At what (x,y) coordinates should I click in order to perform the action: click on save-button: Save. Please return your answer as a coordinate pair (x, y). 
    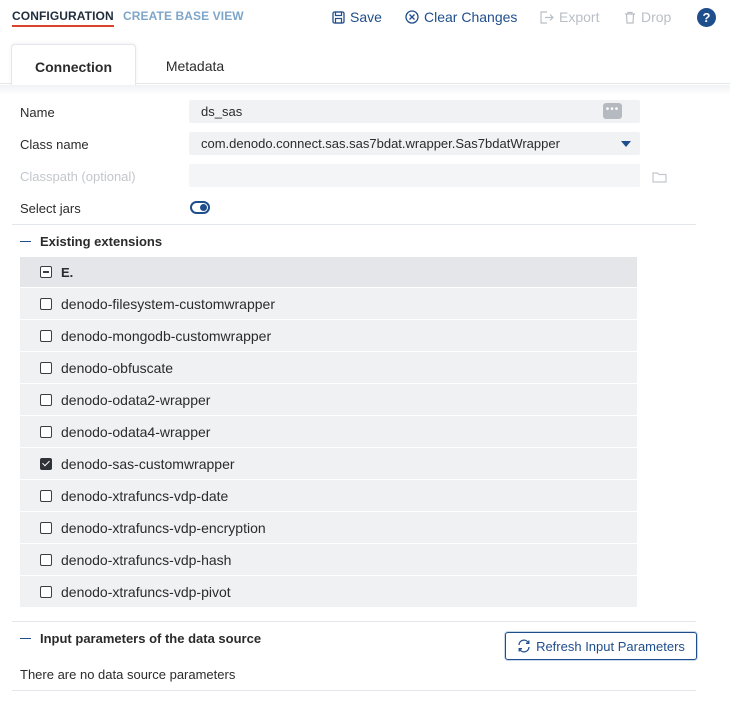
    Looking at the image, I should click on (357, 17).